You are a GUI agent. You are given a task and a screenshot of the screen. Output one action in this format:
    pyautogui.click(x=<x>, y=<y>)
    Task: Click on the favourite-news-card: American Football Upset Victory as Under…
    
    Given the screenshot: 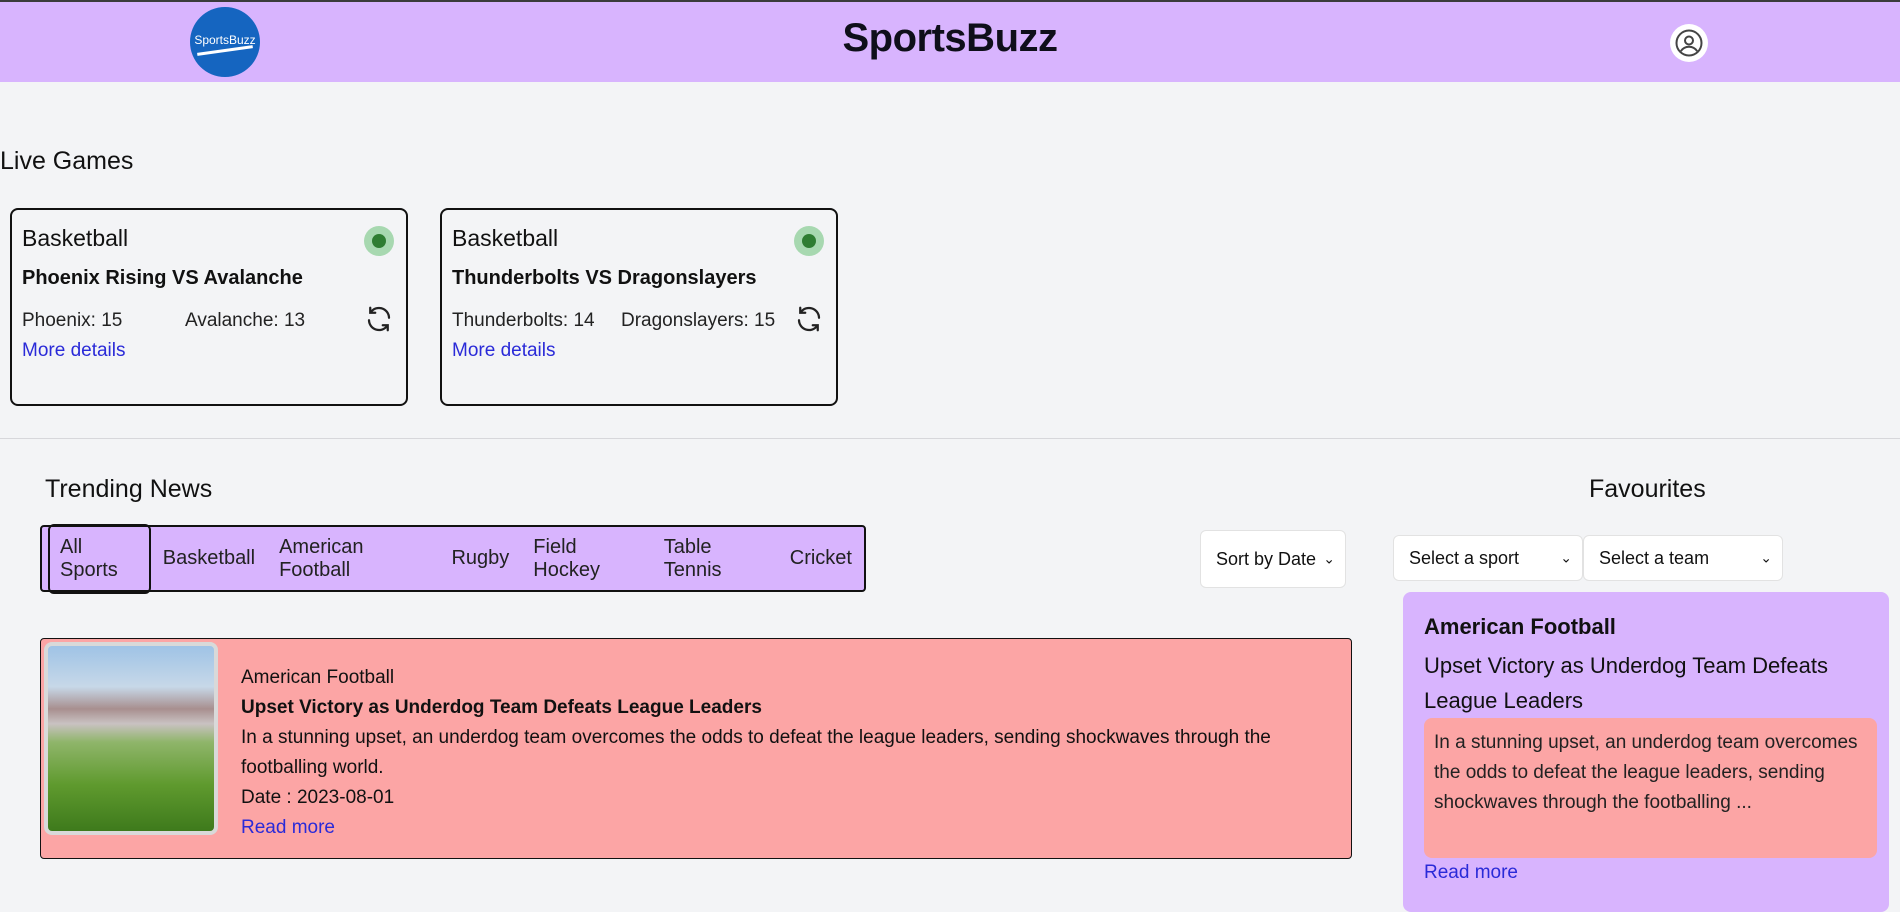 What is the action you would take?
    pyautogui.click(x=1646, y=752)
    